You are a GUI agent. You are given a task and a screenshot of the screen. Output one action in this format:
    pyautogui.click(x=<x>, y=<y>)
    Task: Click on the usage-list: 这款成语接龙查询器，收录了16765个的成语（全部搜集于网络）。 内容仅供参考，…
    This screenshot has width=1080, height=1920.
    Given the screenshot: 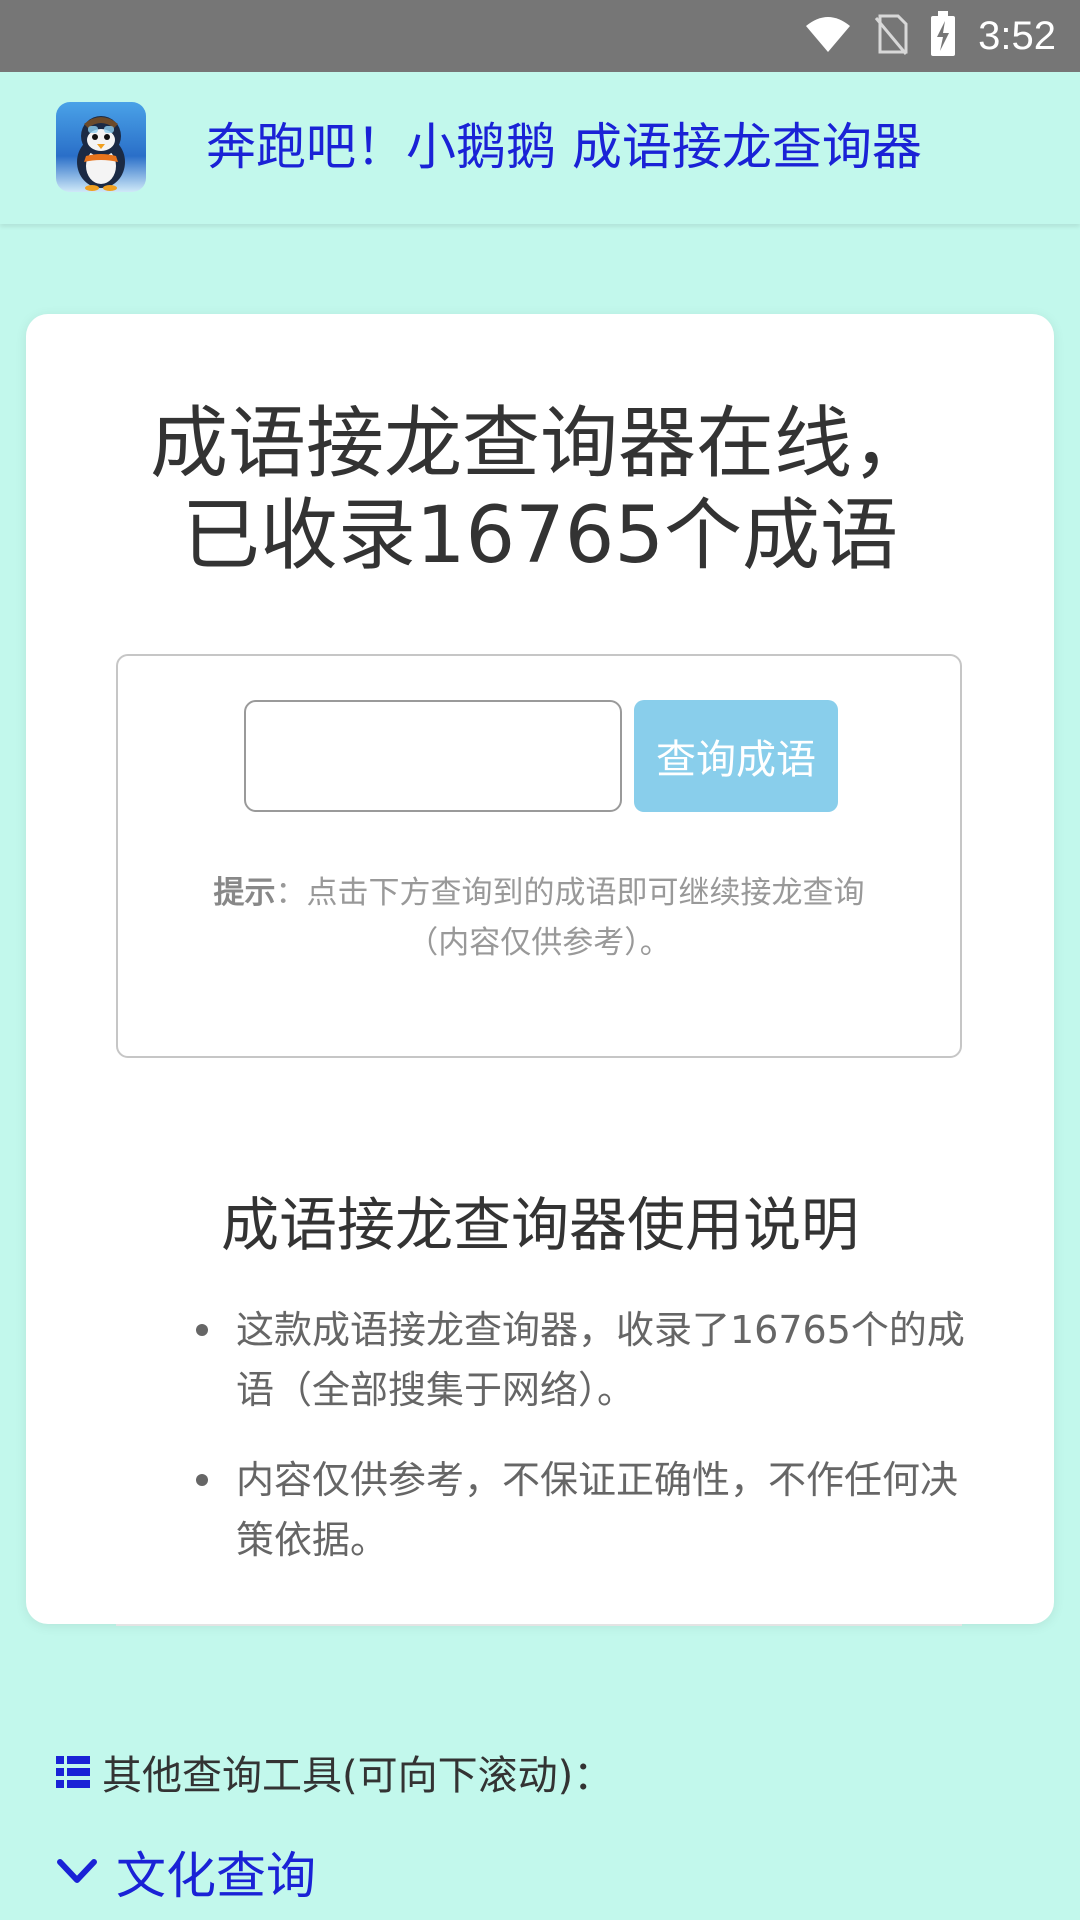 What is the action you would take?
    pyautogui.click(x=591, y=1450)
    